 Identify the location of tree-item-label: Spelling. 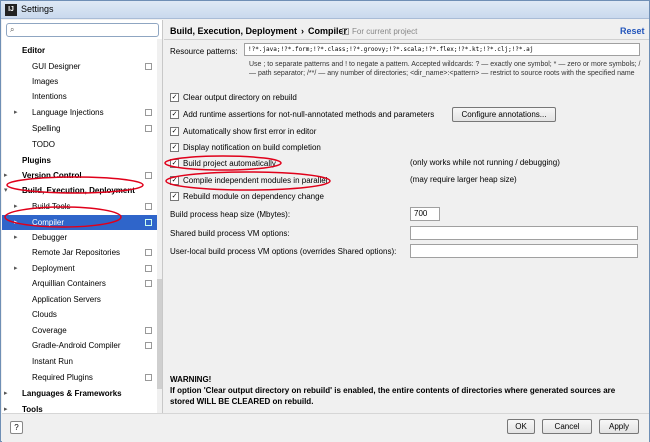
(46, 128).